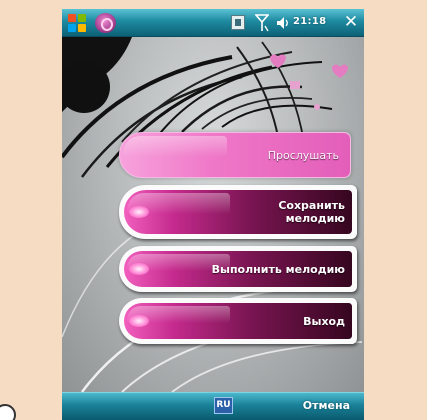 The image size is (427, 420). Describe the element at coordinates (309, 21) in the screenshot. I see `clock-time: 21:18` at that location.